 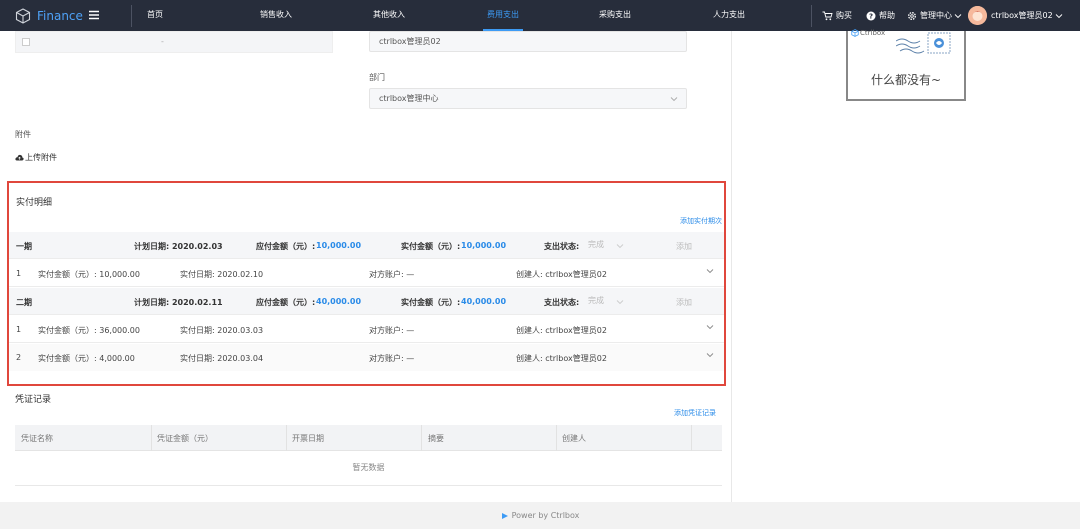 What do you see at coordinates (60, 16) in the screenshot?
I see `app-name: Finance` at bounding box center [60, 16].